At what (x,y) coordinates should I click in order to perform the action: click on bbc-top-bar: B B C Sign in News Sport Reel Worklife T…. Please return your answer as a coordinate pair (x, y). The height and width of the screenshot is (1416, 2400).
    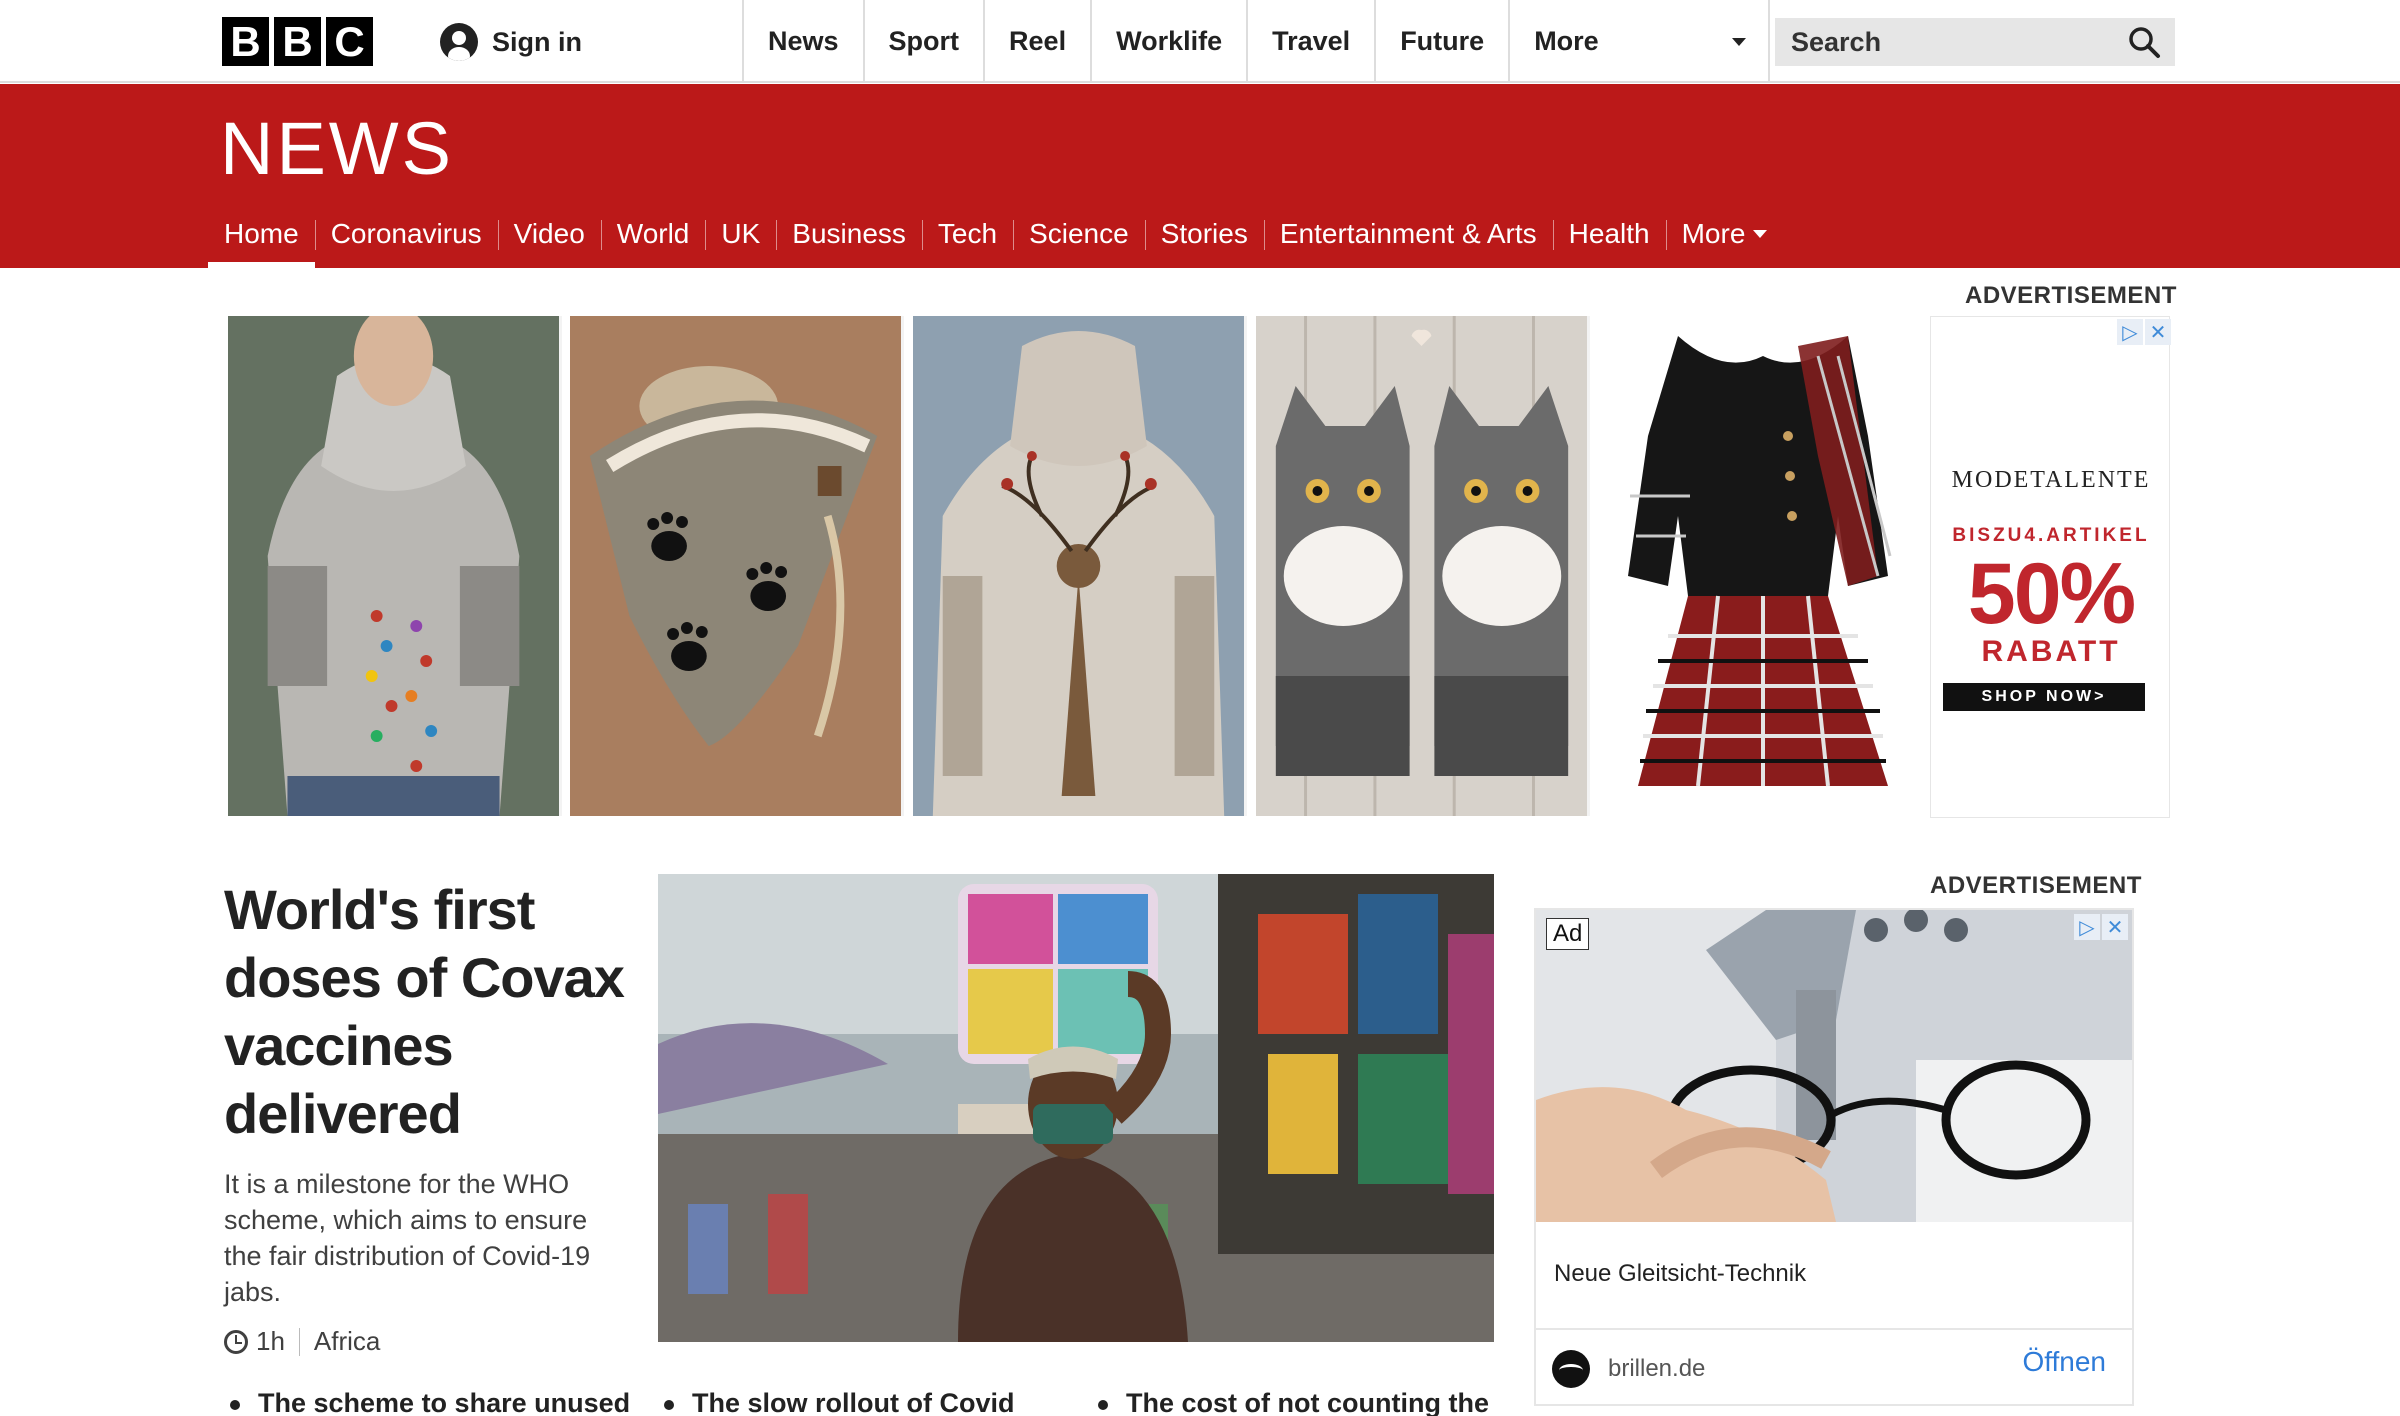
    Looking at the image, I should click on (1200, 41).